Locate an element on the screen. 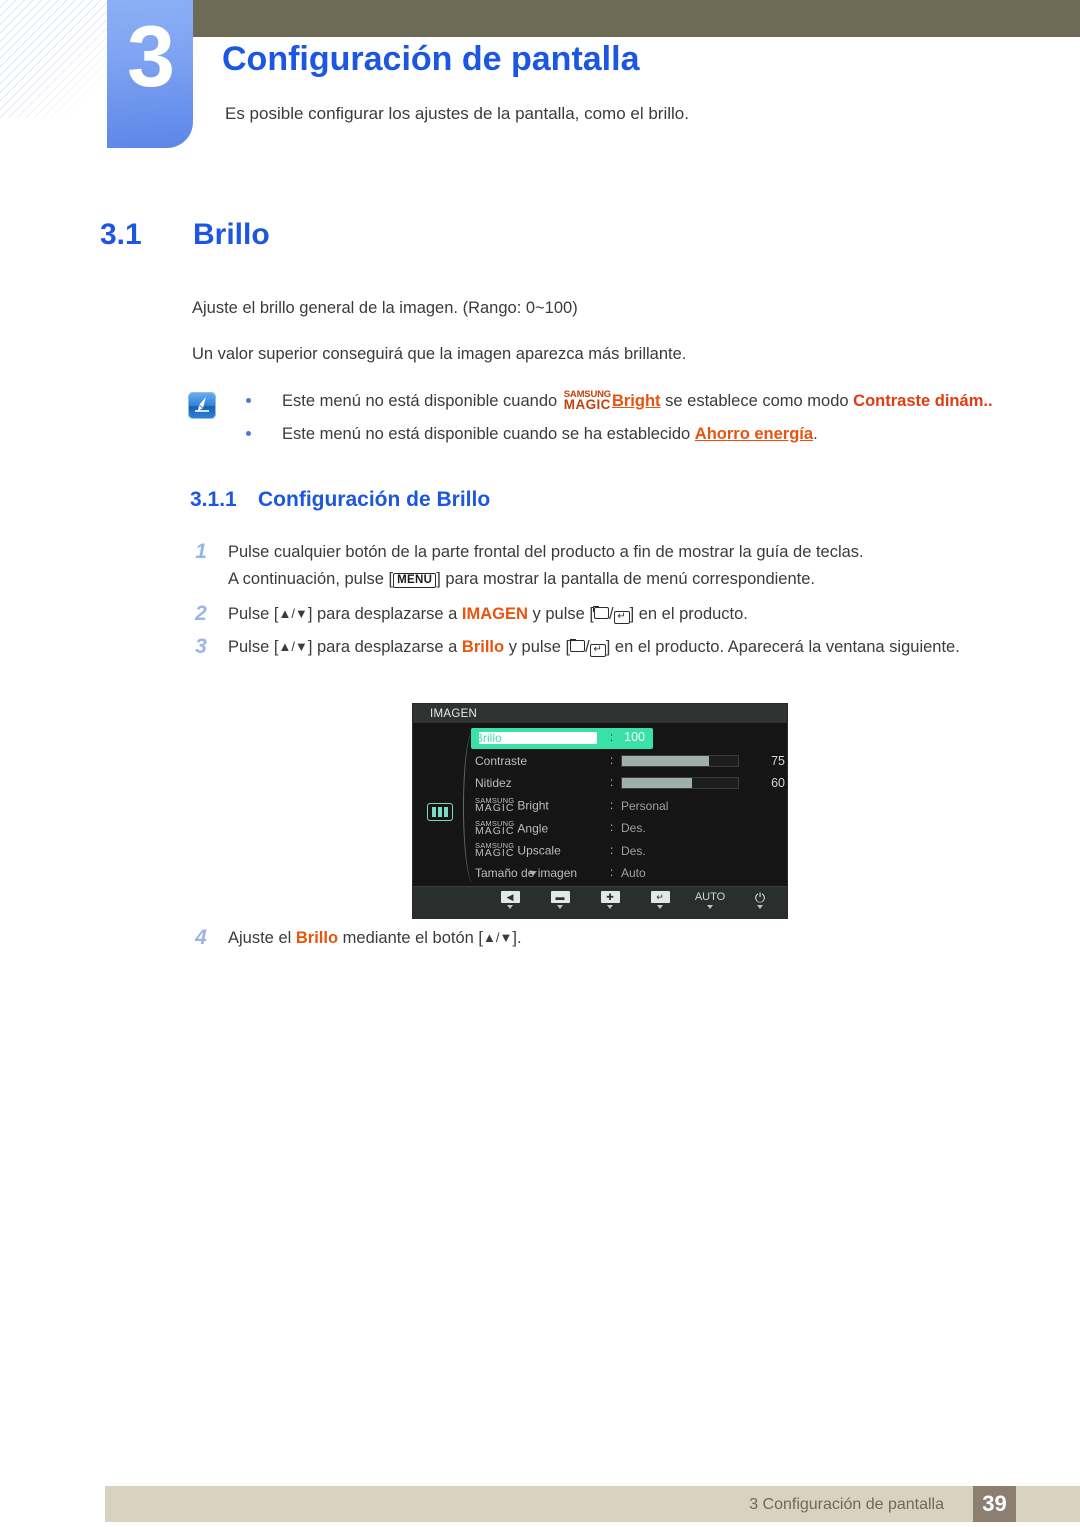 The width and height of the screenshot is (1080, 1527). magic-bottom-text: MAGIC is located at coordinates (587, 404).